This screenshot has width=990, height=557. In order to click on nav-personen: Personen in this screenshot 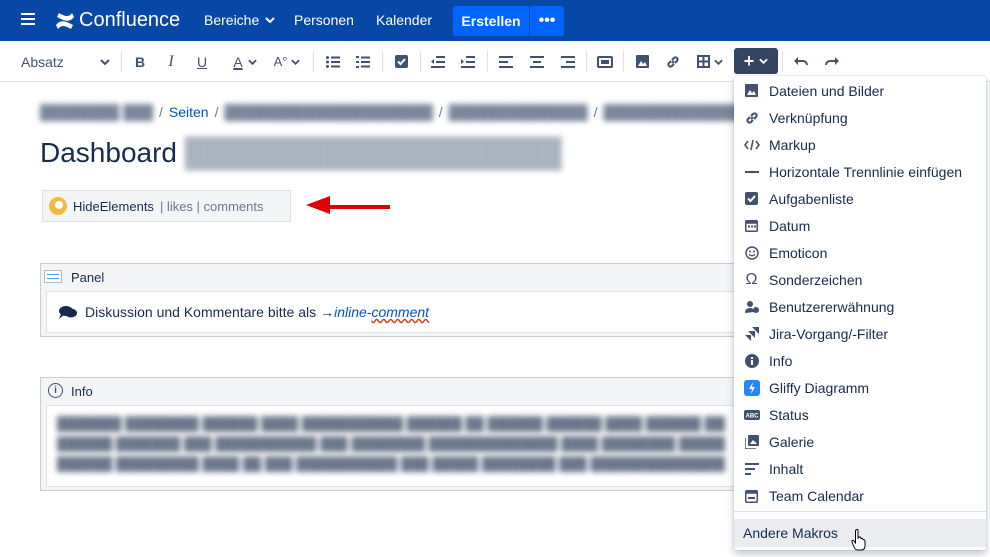, I will do `click(324, 20)`.